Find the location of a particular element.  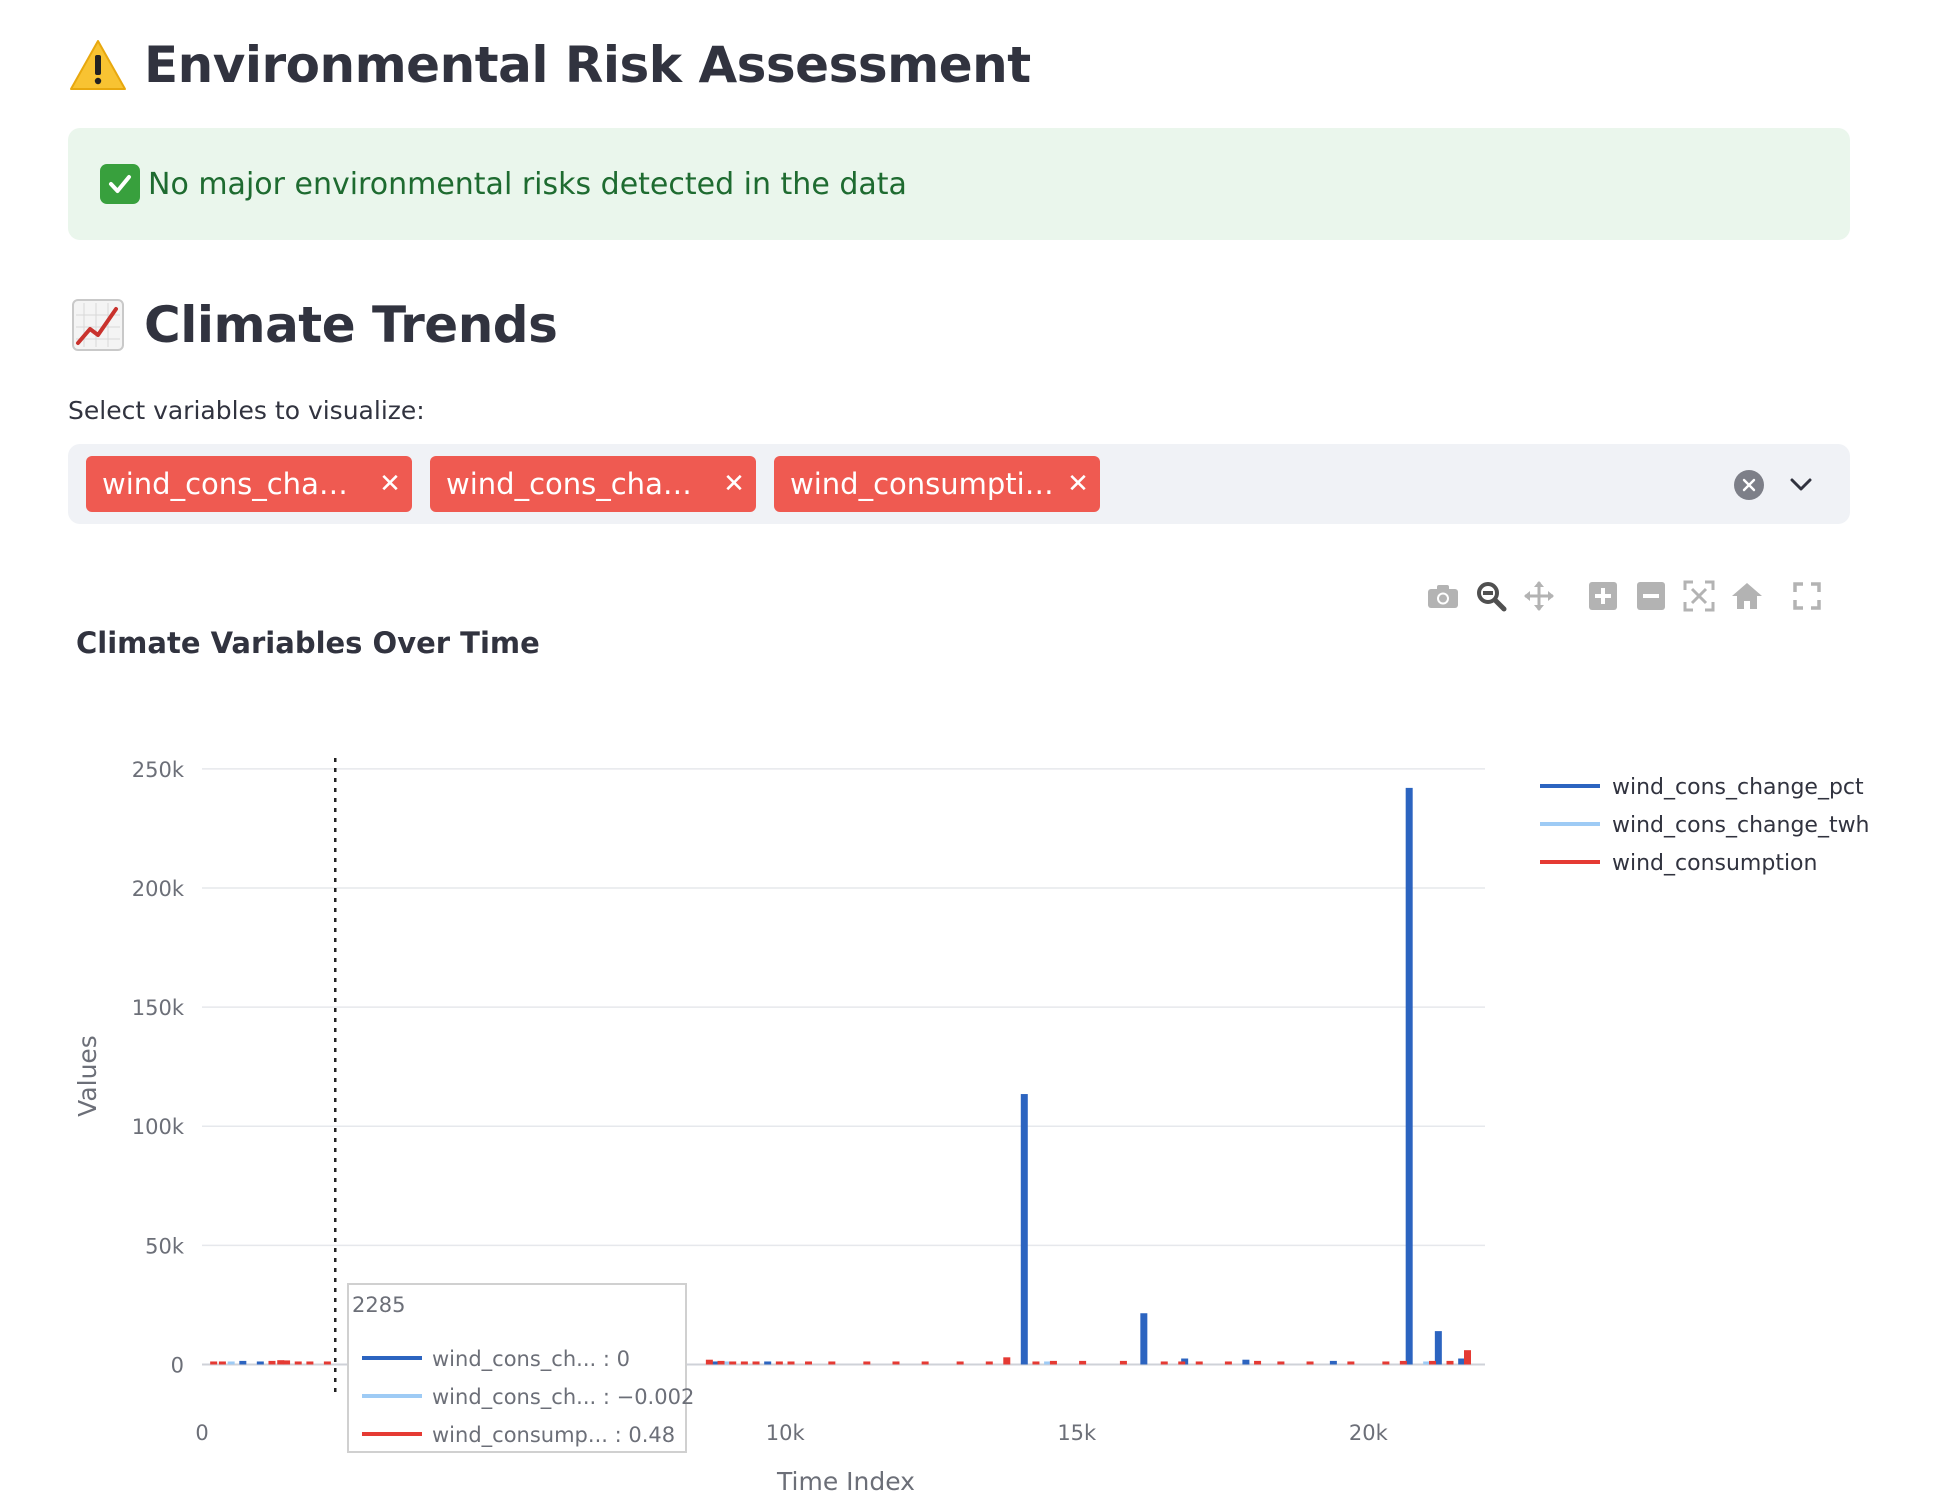

legend-label: wind_consumption is located at coordinates (1714, 863).